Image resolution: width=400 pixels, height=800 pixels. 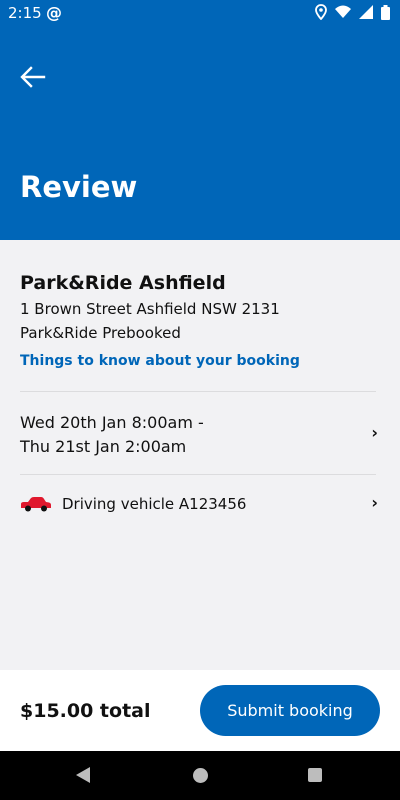 What do you see at coordinates (79, 187) in the screenshot?
I see `page-title: Review` at bounding box center [79, 187].